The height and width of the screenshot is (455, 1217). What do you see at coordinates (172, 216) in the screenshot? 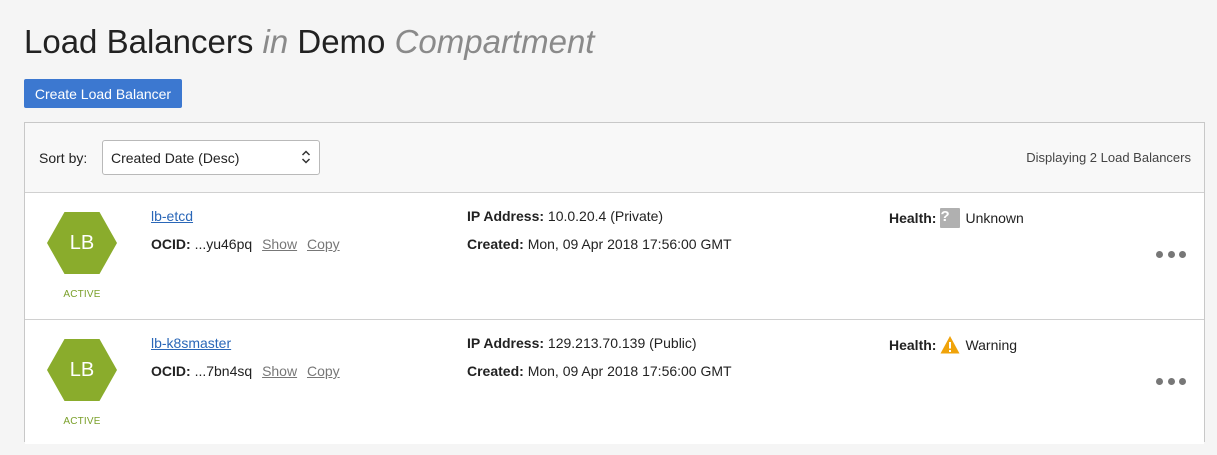
I see `lb-name-link: lb-etcd` at bounding box center [172, 216].